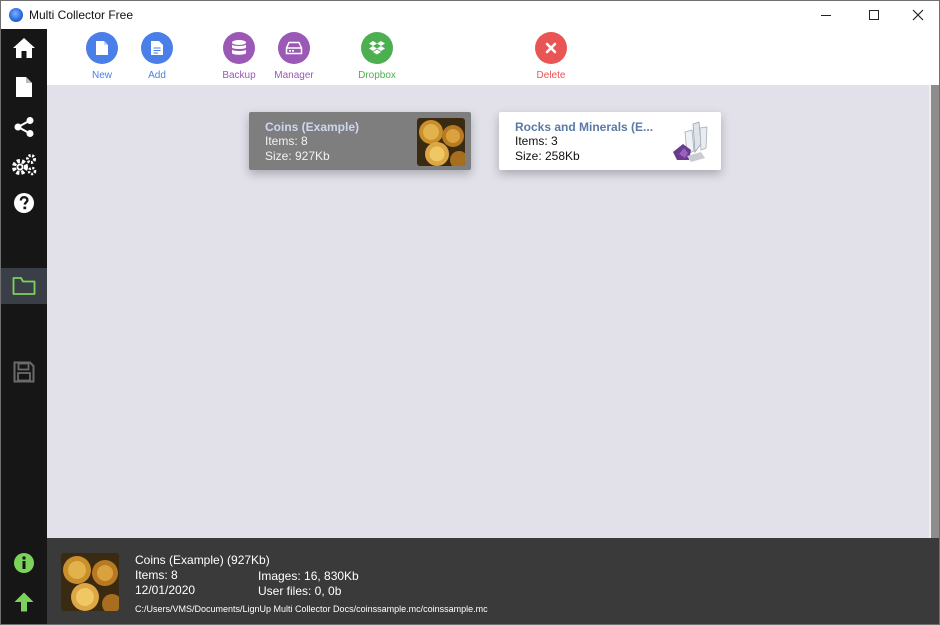 Image resolution: width=940 pixels, height=625 pixels. Describe the element at coordinates (165, 590) in the screenshot. I see `info-date: 12/01/2020` at that location.